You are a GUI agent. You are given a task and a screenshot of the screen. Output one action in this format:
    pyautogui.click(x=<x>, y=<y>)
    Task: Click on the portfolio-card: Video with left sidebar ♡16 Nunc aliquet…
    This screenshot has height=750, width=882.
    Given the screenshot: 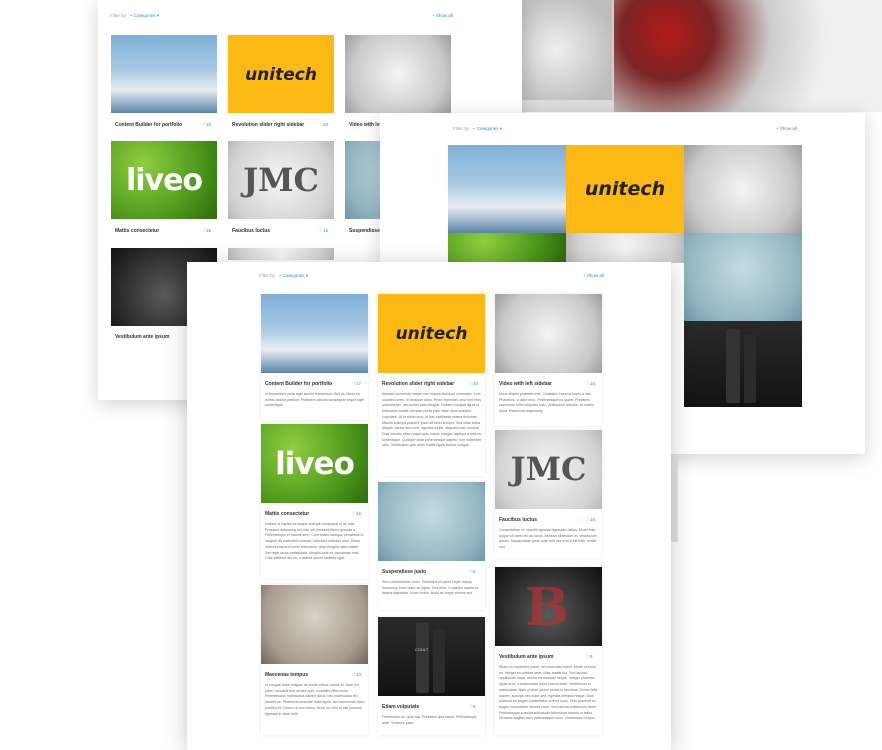 What is the action you would take?
    pyautogui.click(x=548, y=360)
    